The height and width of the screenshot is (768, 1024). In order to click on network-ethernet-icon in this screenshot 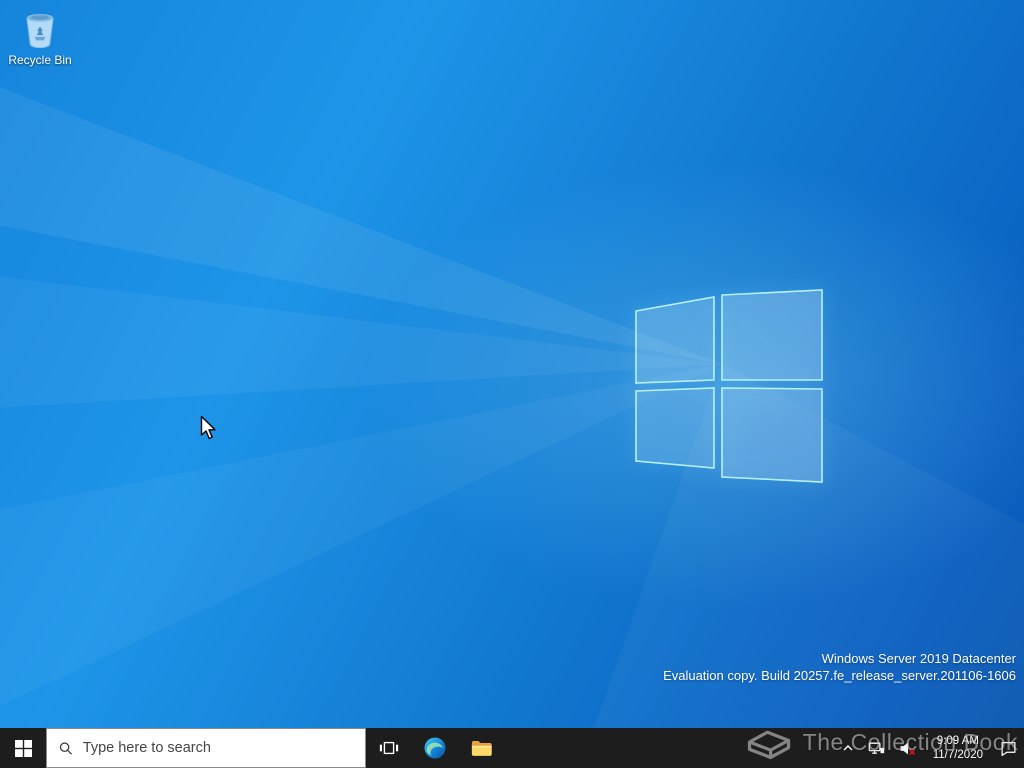, I will do `click(876, 748)`.